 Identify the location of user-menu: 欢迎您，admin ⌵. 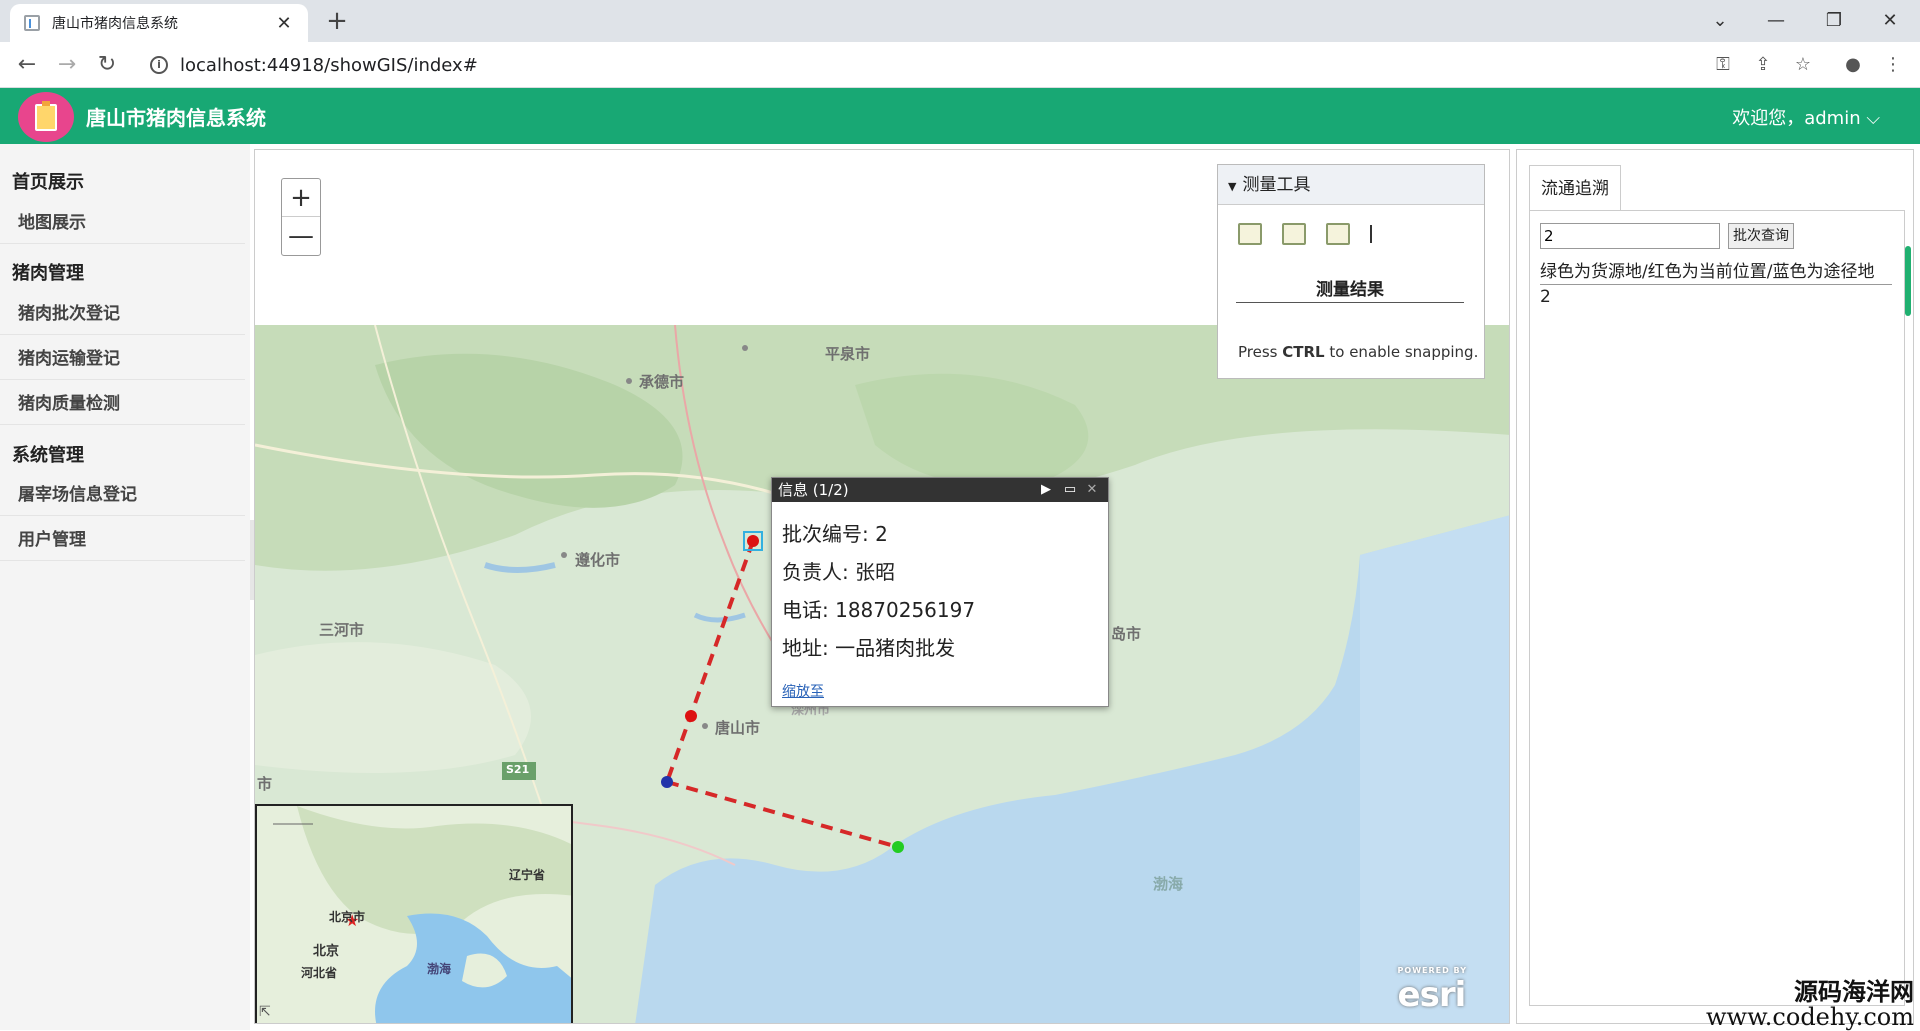
(1806, 117).